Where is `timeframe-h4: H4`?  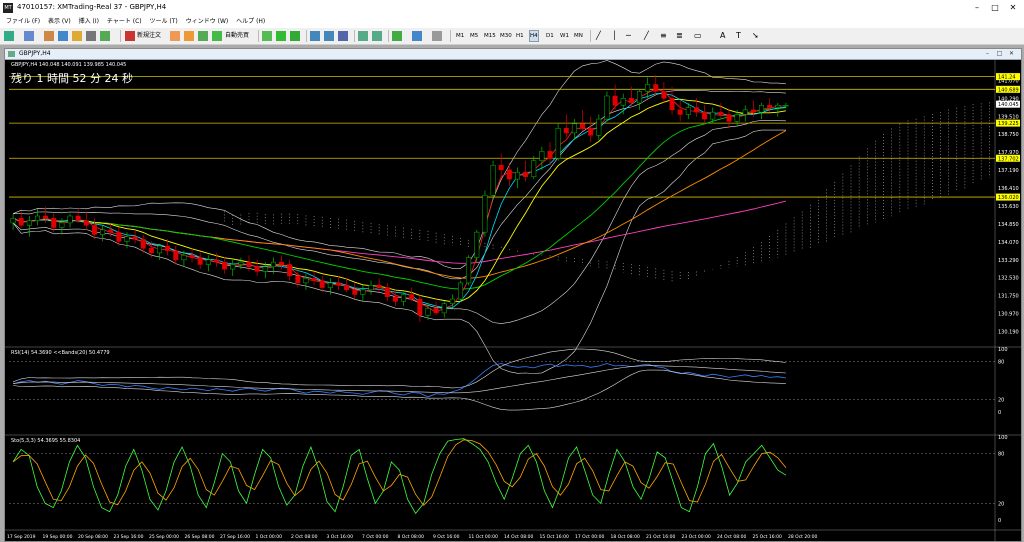
timeframe-h4: H4 is located at coordinates (534, 36).